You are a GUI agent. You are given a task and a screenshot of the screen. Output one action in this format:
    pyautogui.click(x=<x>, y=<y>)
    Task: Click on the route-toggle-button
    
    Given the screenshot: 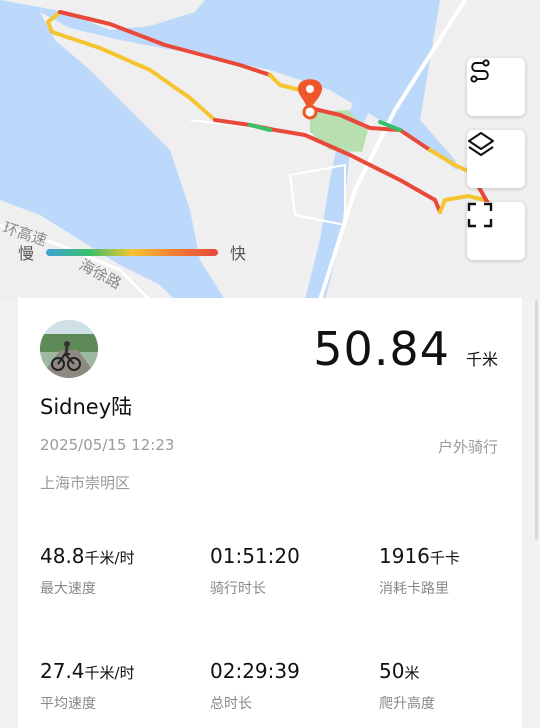 What is the action you would take?
    pyautogui.click(x=496, y=87)
    